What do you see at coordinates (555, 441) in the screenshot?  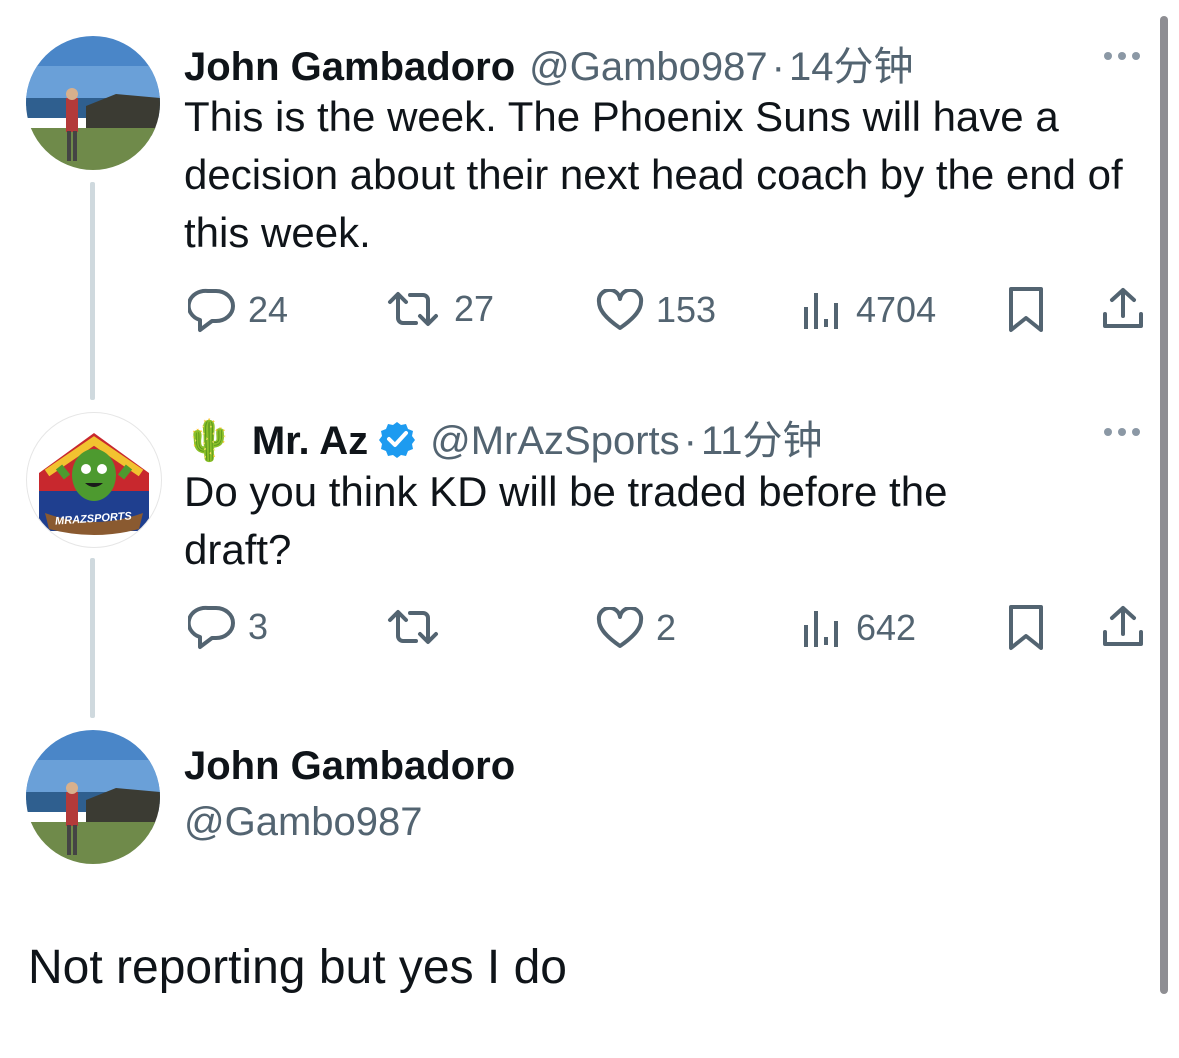 I see `tweet2-author-handle: @MrAzSports` at bounding box center [555, 441].